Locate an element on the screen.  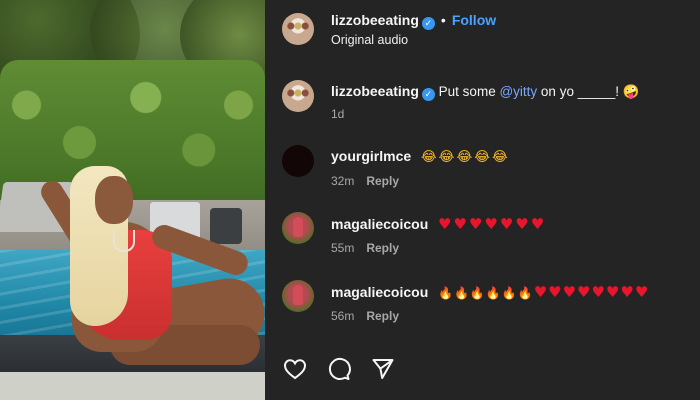
pool-edge is located at coordinates (132, 386).